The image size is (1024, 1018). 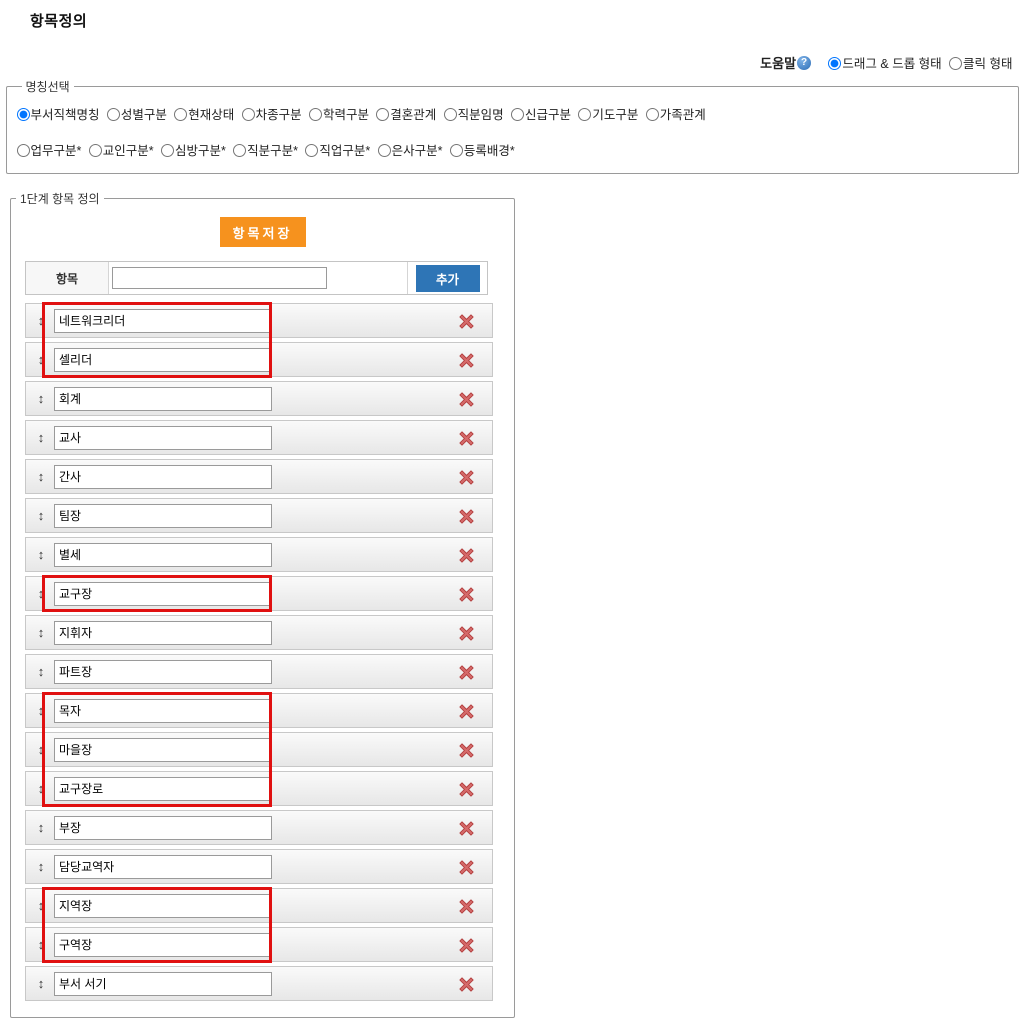 I want to click on radio-option-label: 차종구분, so click(x=278, y=115).